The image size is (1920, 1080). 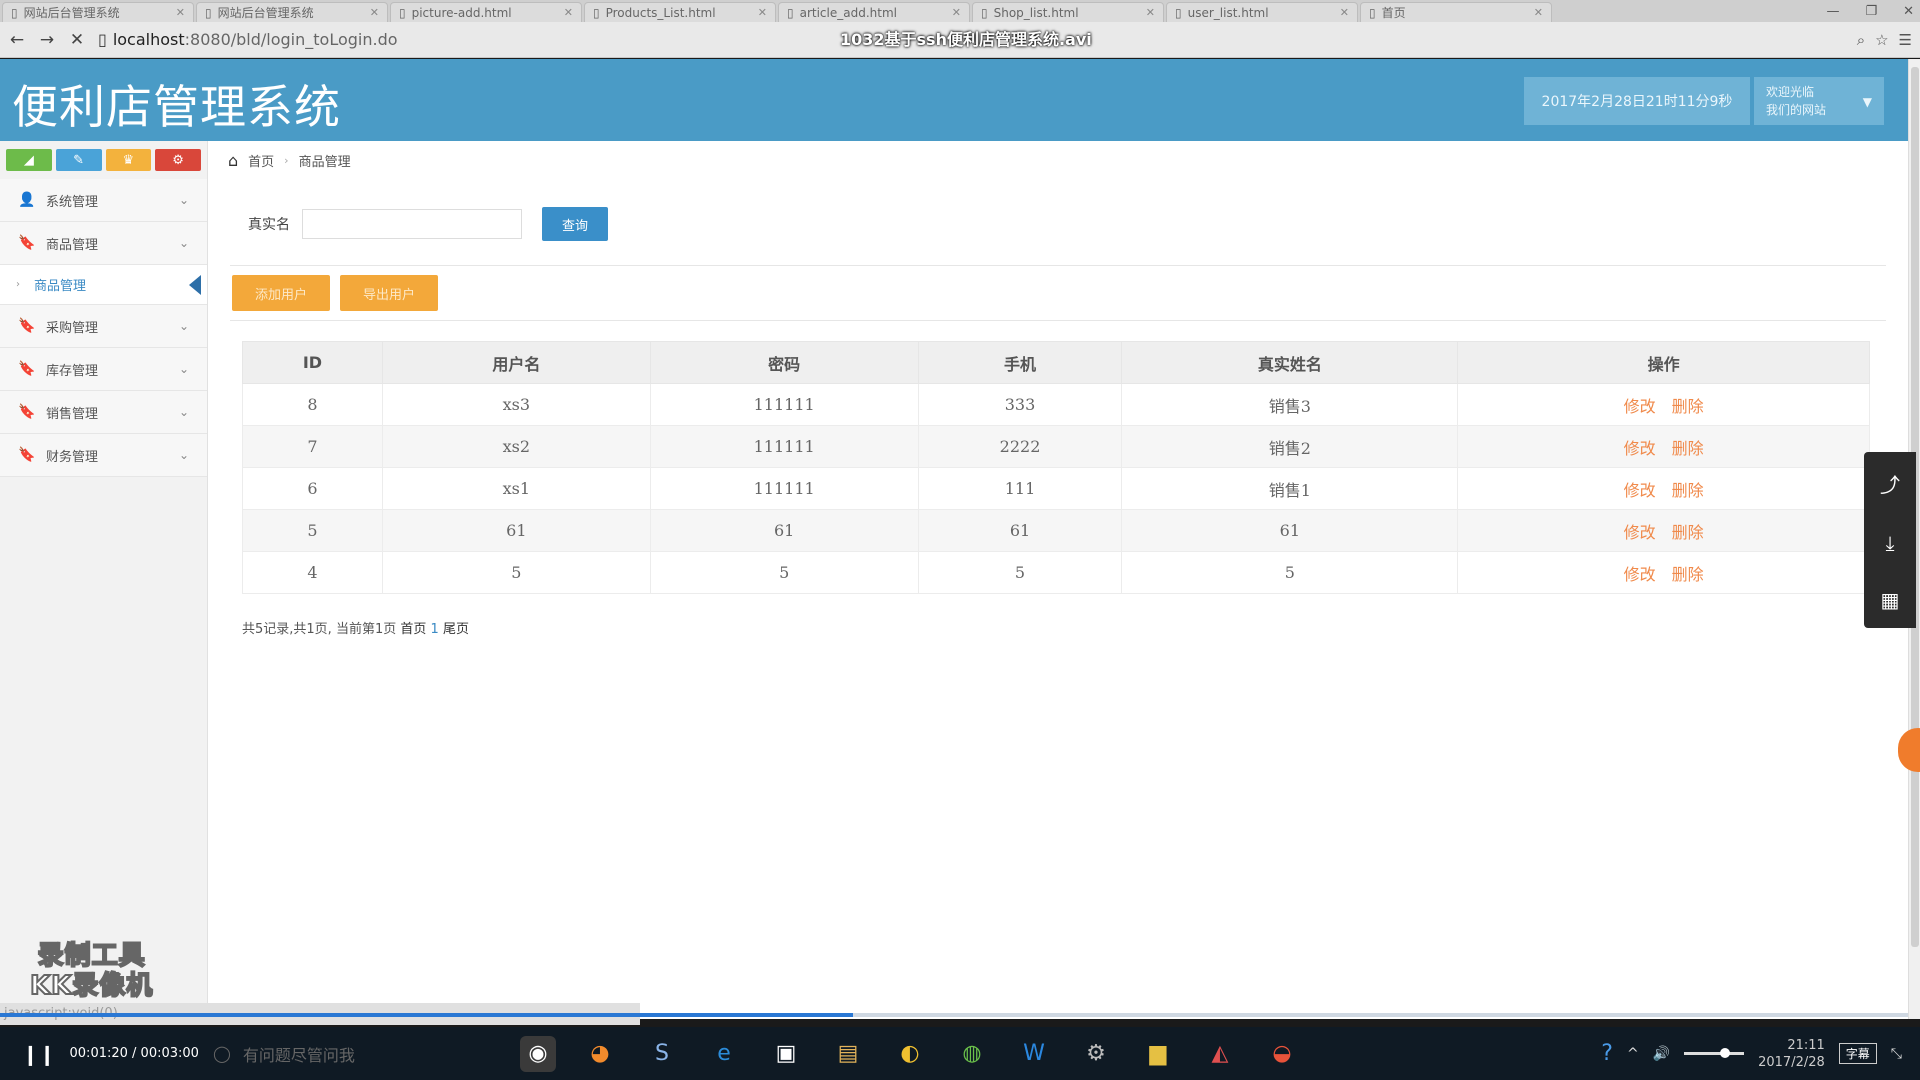 What do you see at coordinates (233, 160) in the screenshot?
I see `home-icon: ⌂` at bounding box center [233, 160].